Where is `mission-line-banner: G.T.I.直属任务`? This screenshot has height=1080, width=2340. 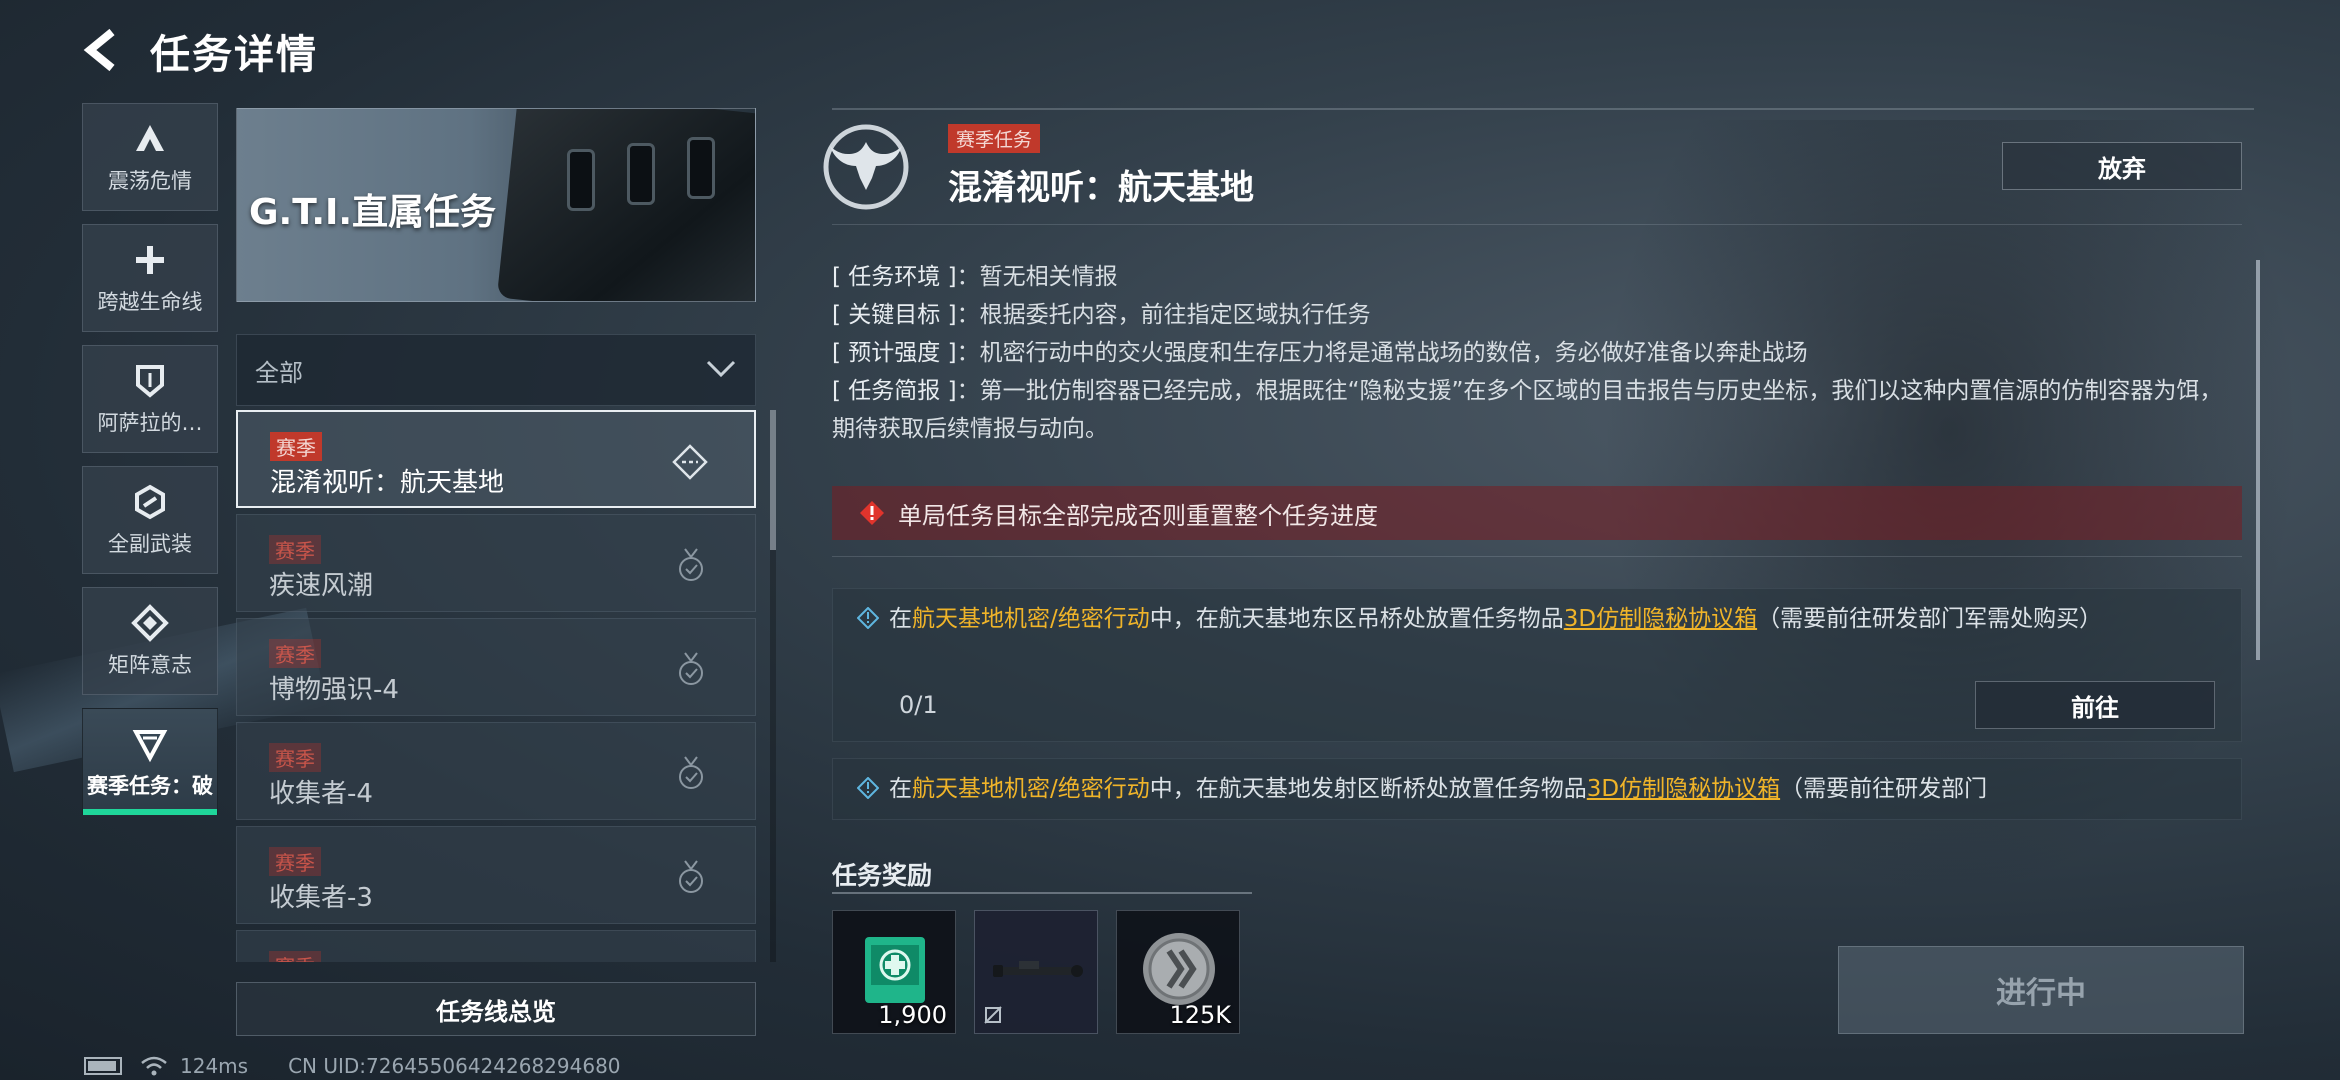
mission-line-banner: G.T.I.直属任务 is located at coordinates (496, 205).